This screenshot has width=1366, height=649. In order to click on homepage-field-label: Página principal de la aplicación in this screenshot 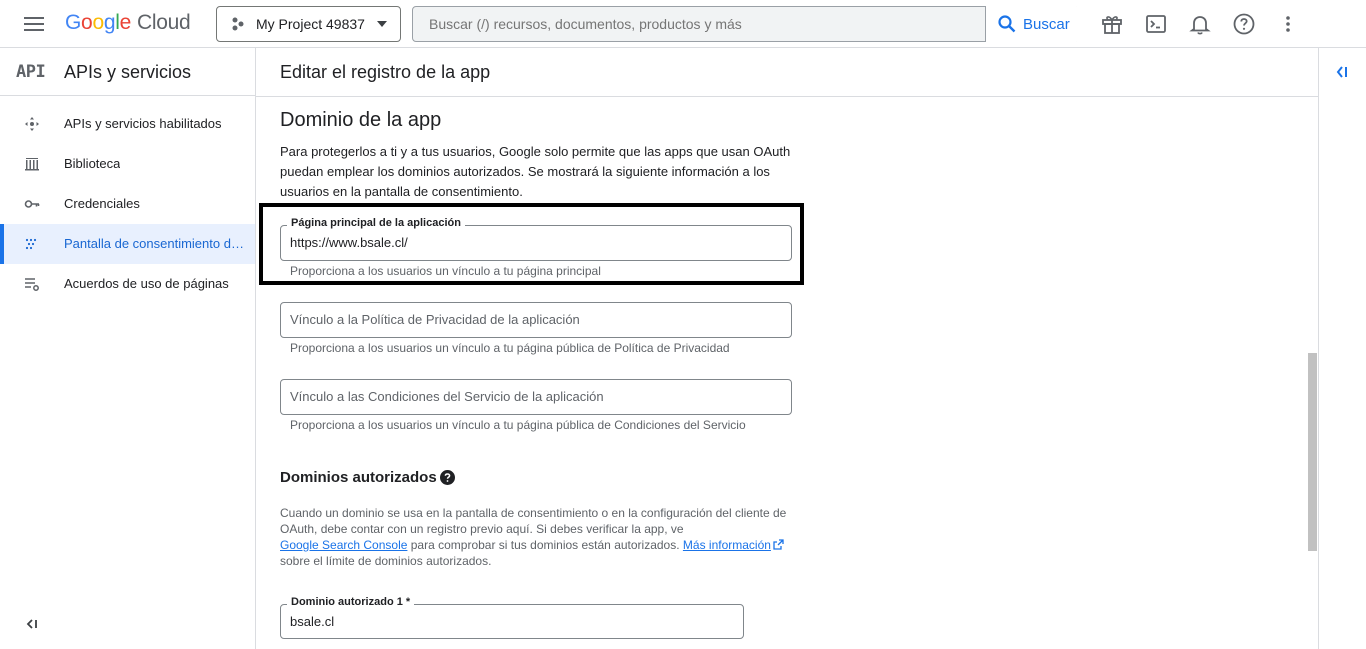, I will do `click(376, 223)`.